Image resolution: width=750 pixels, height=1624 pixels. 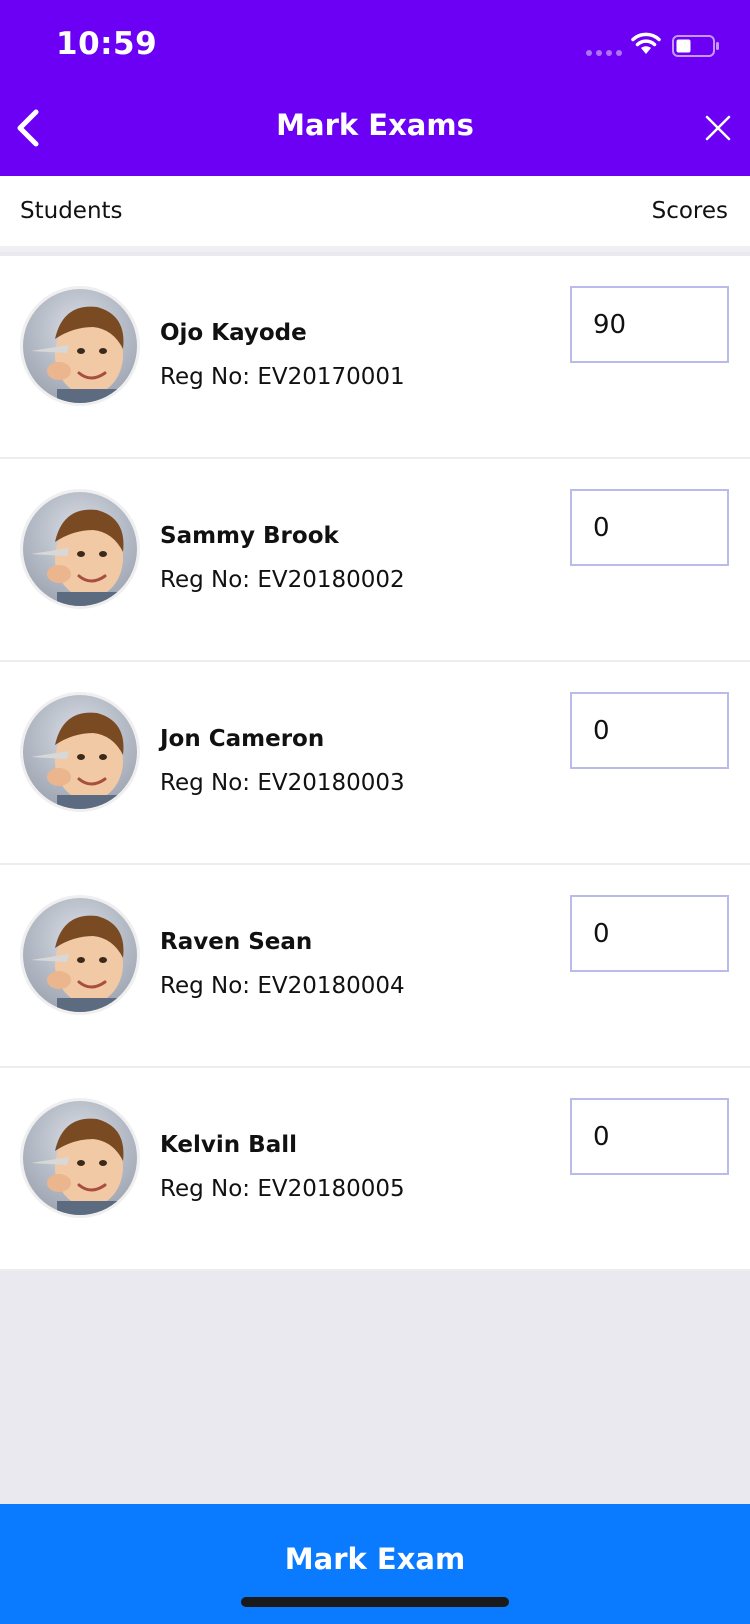 I want to click on student-row: Ojo Kayode Reg No: EV20170001, so click(x=375, y=357).